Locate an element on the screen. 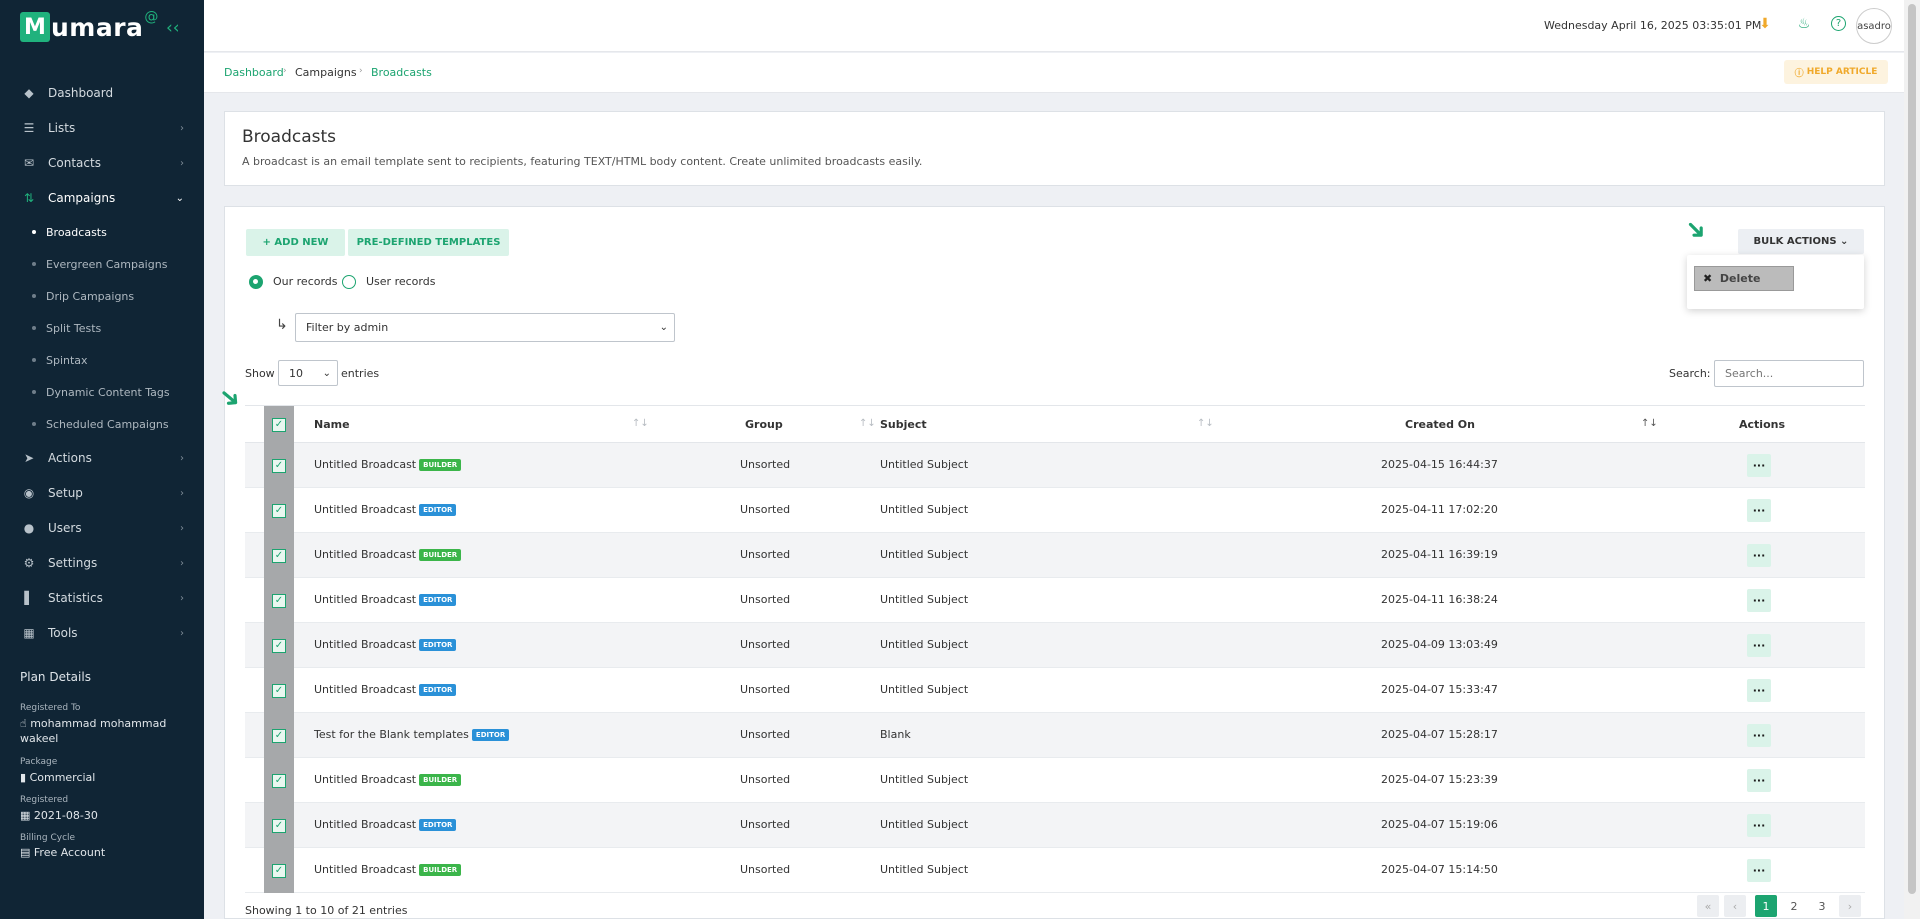 The image size is (1920, 919). list-icon: ☰ is located at coordinates (29, 128).